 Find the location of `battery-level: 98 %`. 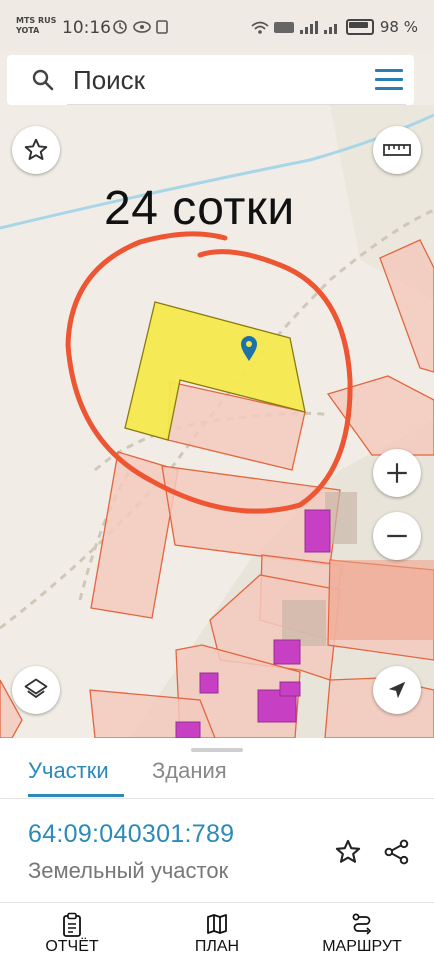

battery-level: 98 % is located at coordinates (398, 27).